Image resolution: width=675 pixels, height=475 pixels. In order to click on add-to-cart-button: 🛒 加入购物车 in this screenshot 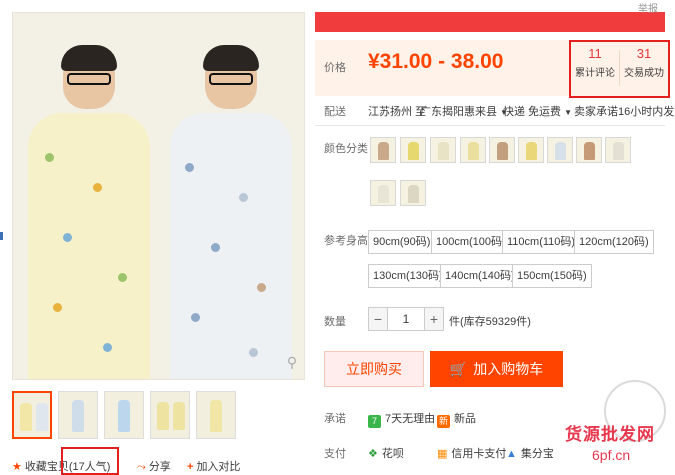, I will do `click(496, 369)`.